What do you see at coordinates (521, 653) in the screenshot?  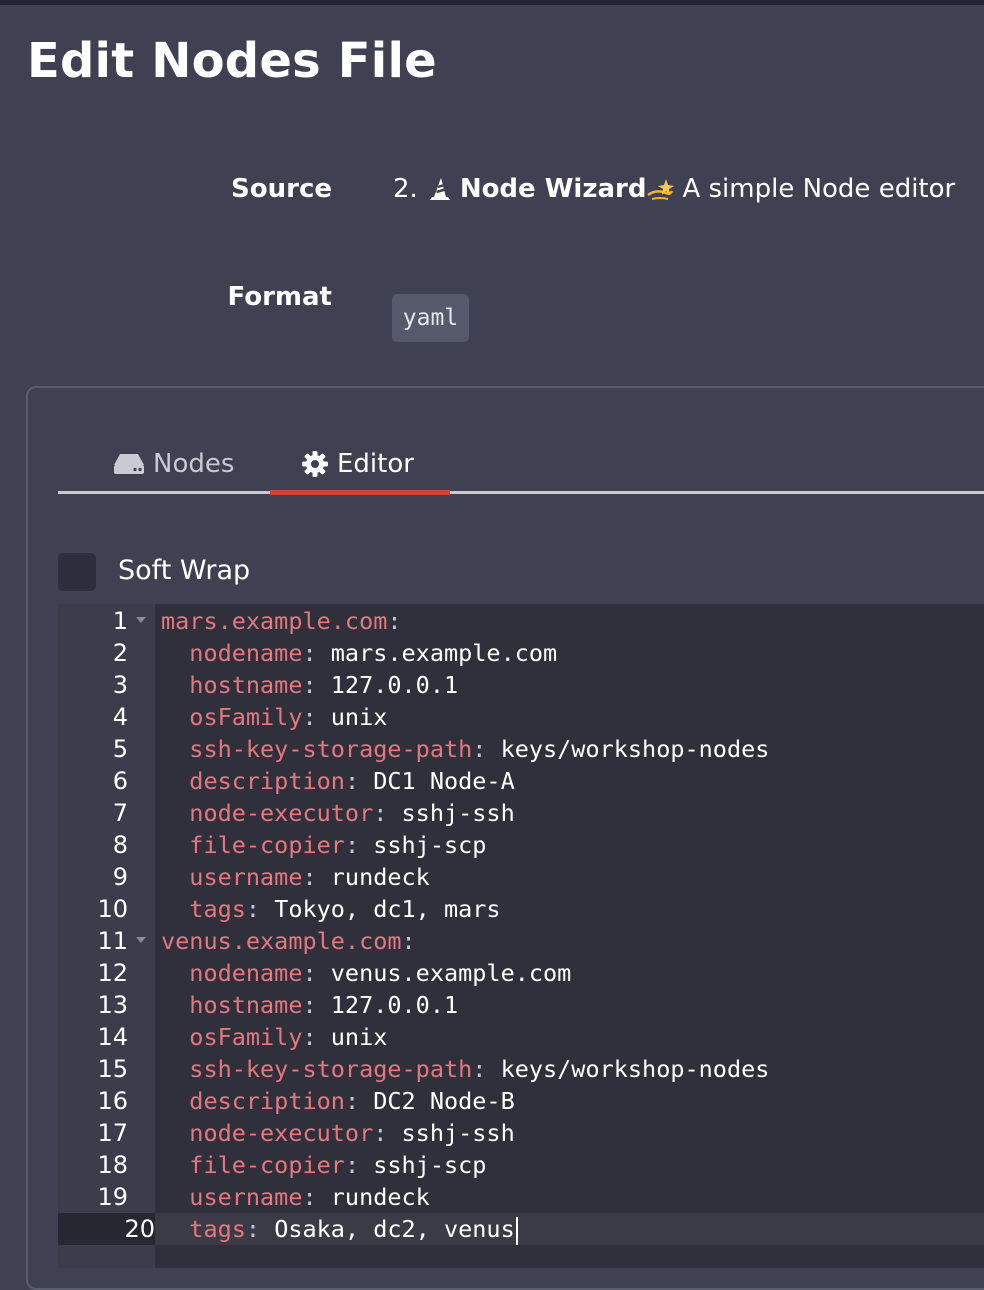 I see `code-line: 2 nodename: mars.example.com` at bounding box center [521, 653].